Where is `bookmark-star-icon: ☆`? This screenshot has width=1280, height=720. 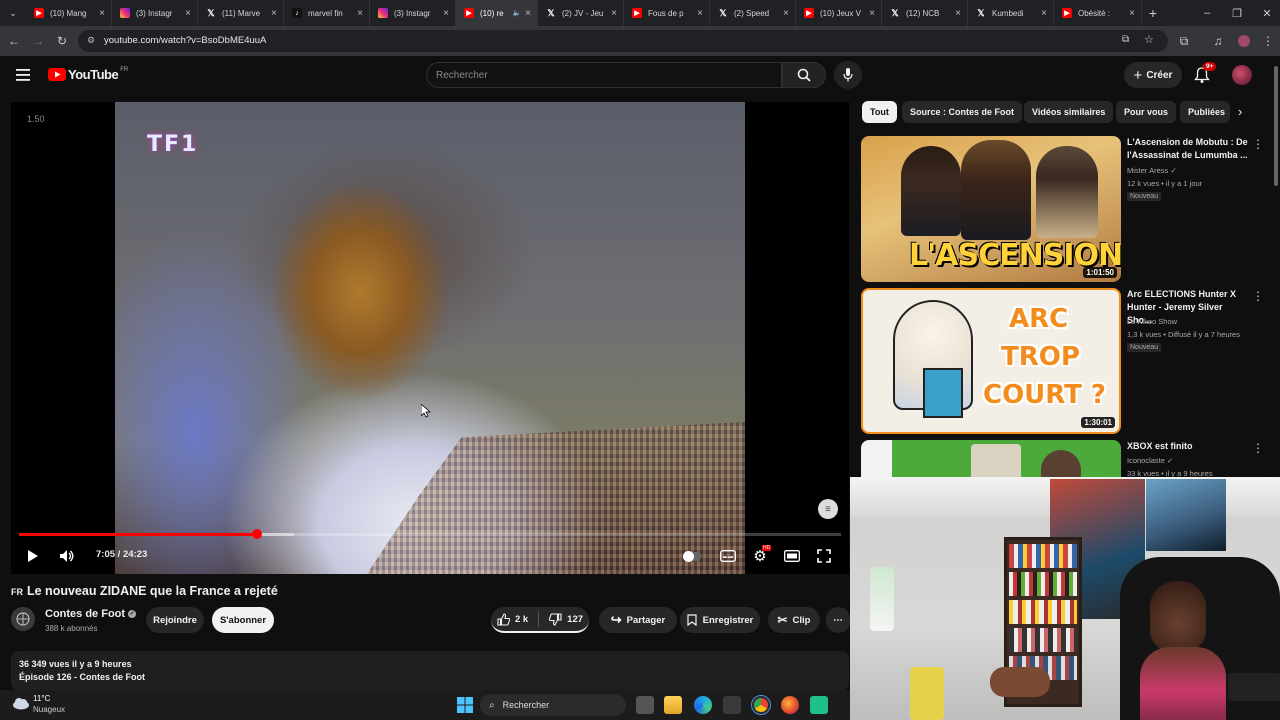 bookmark-star-icon: ☆ is located at coordinates (1149, 39).